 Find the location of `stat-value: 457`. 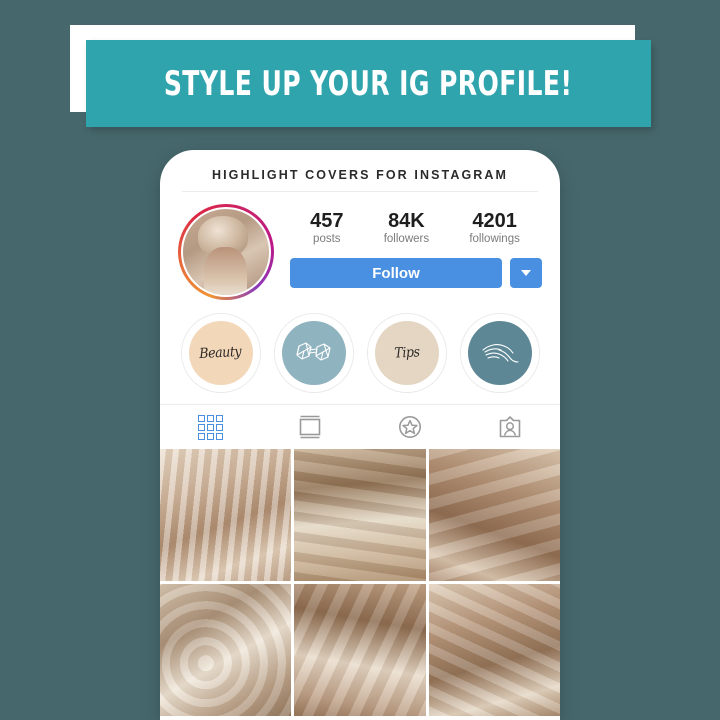

stat-value: 457 is located at coordinates (327, 221).